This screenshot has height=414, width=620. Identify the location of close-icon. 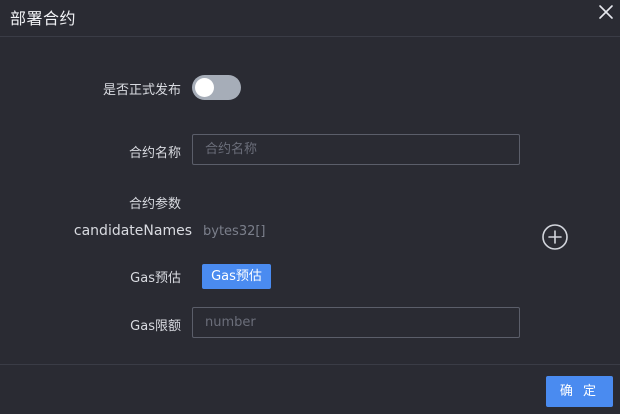
(606, 12).